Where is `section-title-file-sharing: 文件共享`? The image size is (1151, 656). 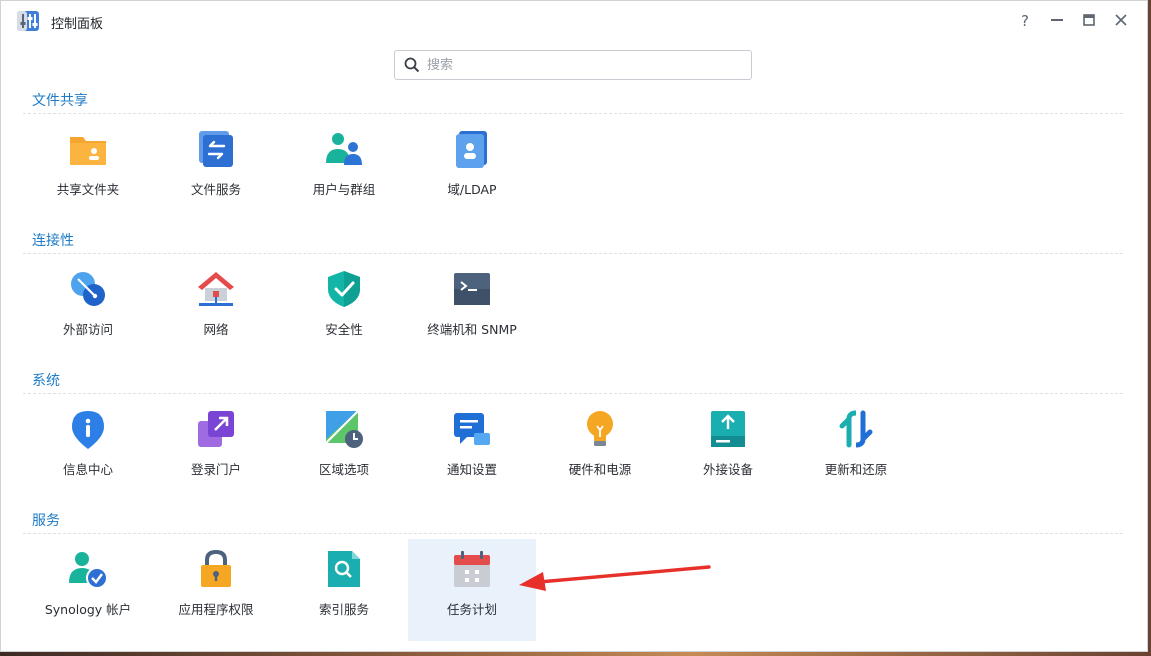
section-title-file-sharing: 文件共享 is located at coordinates (60, 101).